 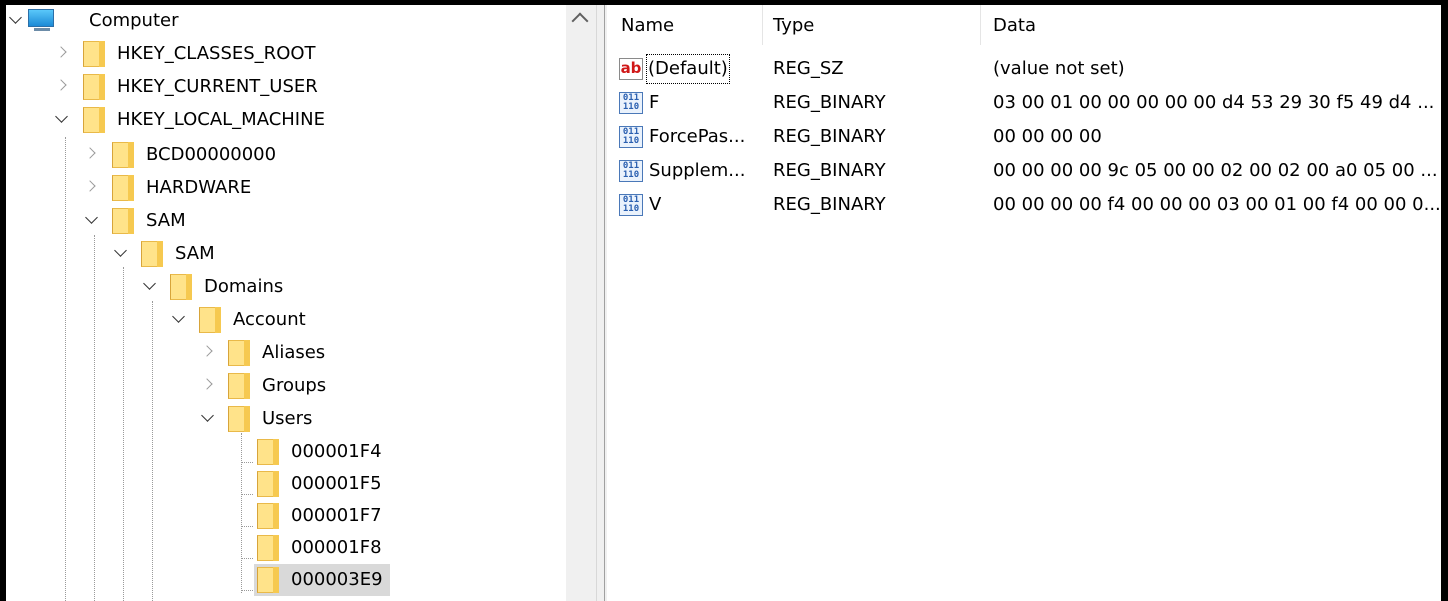 I want to click on value-type: REG_SZ, so click(x=808, y=68).